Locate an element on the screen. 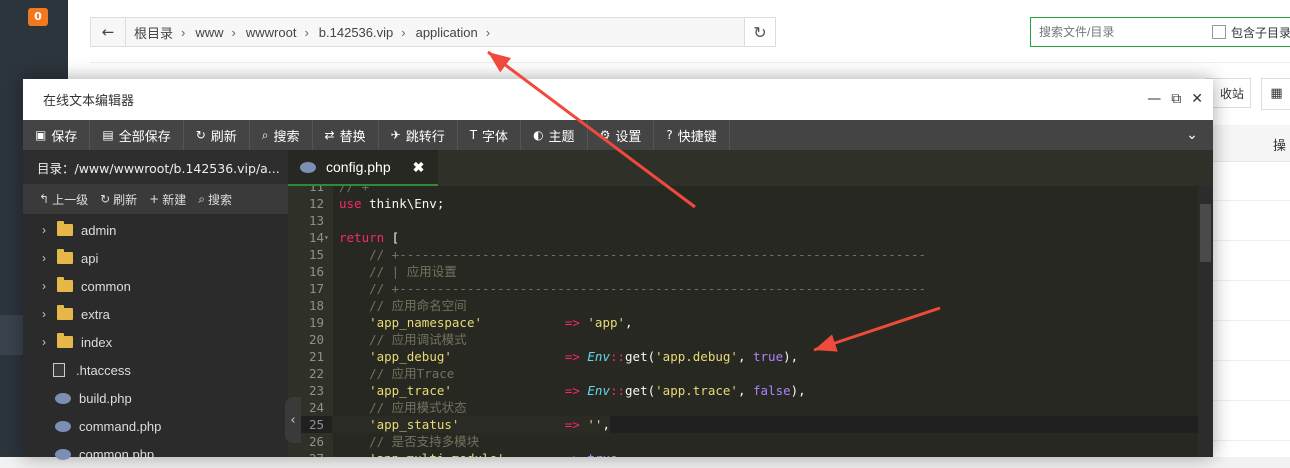  close-tab-icon: ✖ is located at coordinates (419, 167).